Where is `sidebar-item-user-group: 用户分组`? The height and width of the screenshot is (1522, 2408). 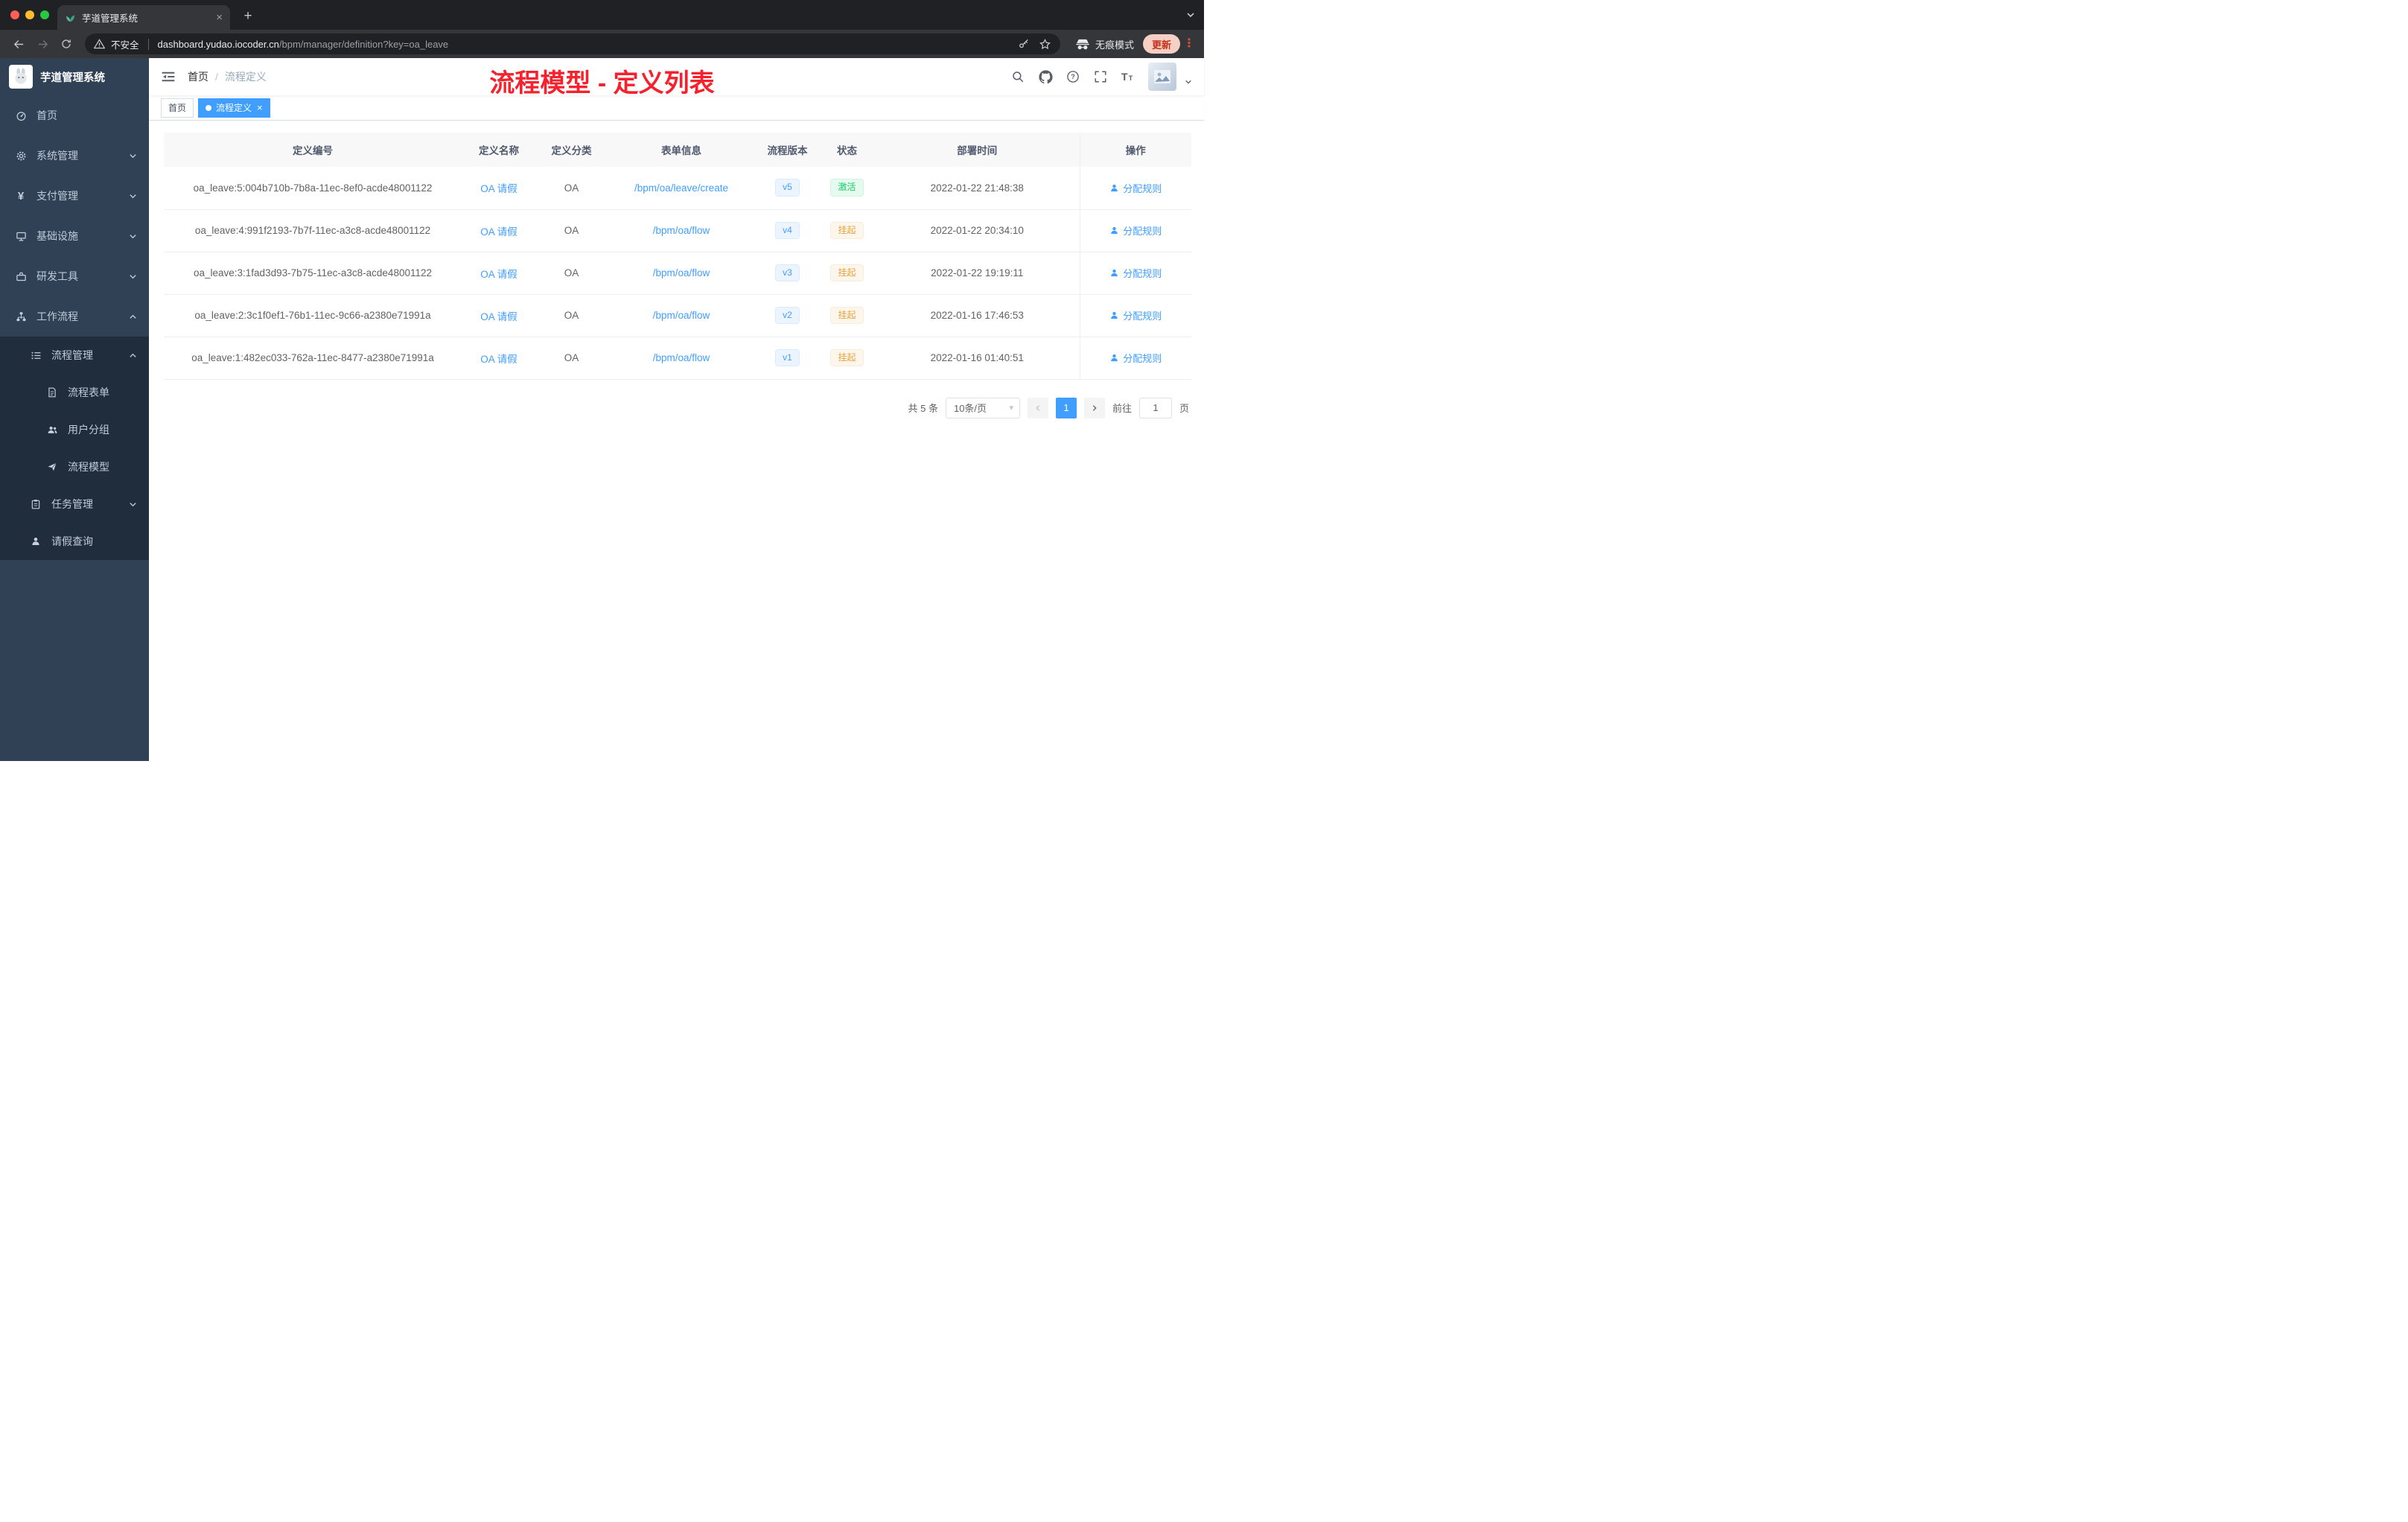
sidebar-item-user-group: 用户分组 is located at coordinates (74, 429).